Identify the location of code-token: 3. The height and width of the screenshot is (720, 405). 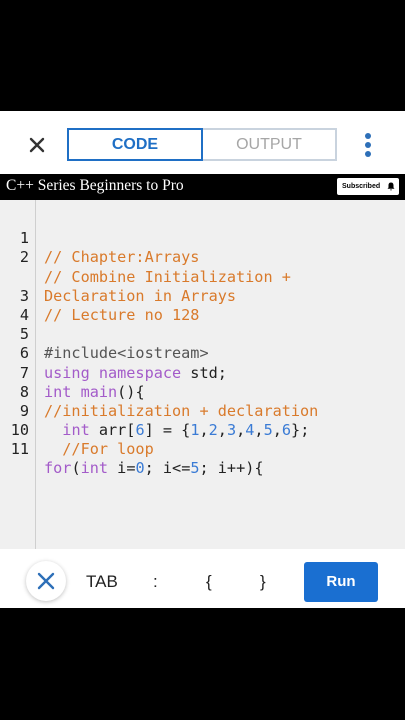
(231, 430).